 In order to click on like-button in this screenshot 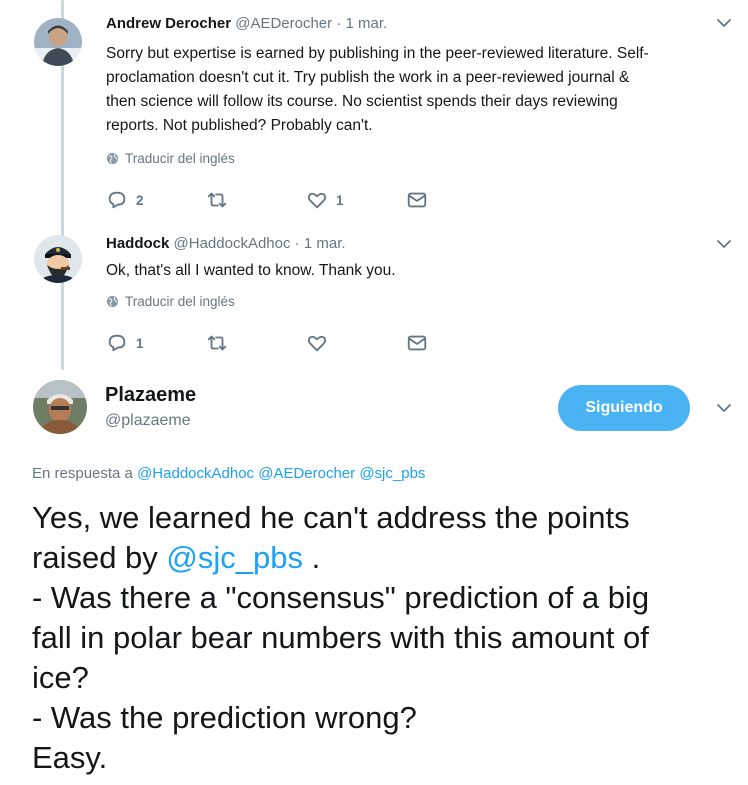, I will do `click(356, 343)`.